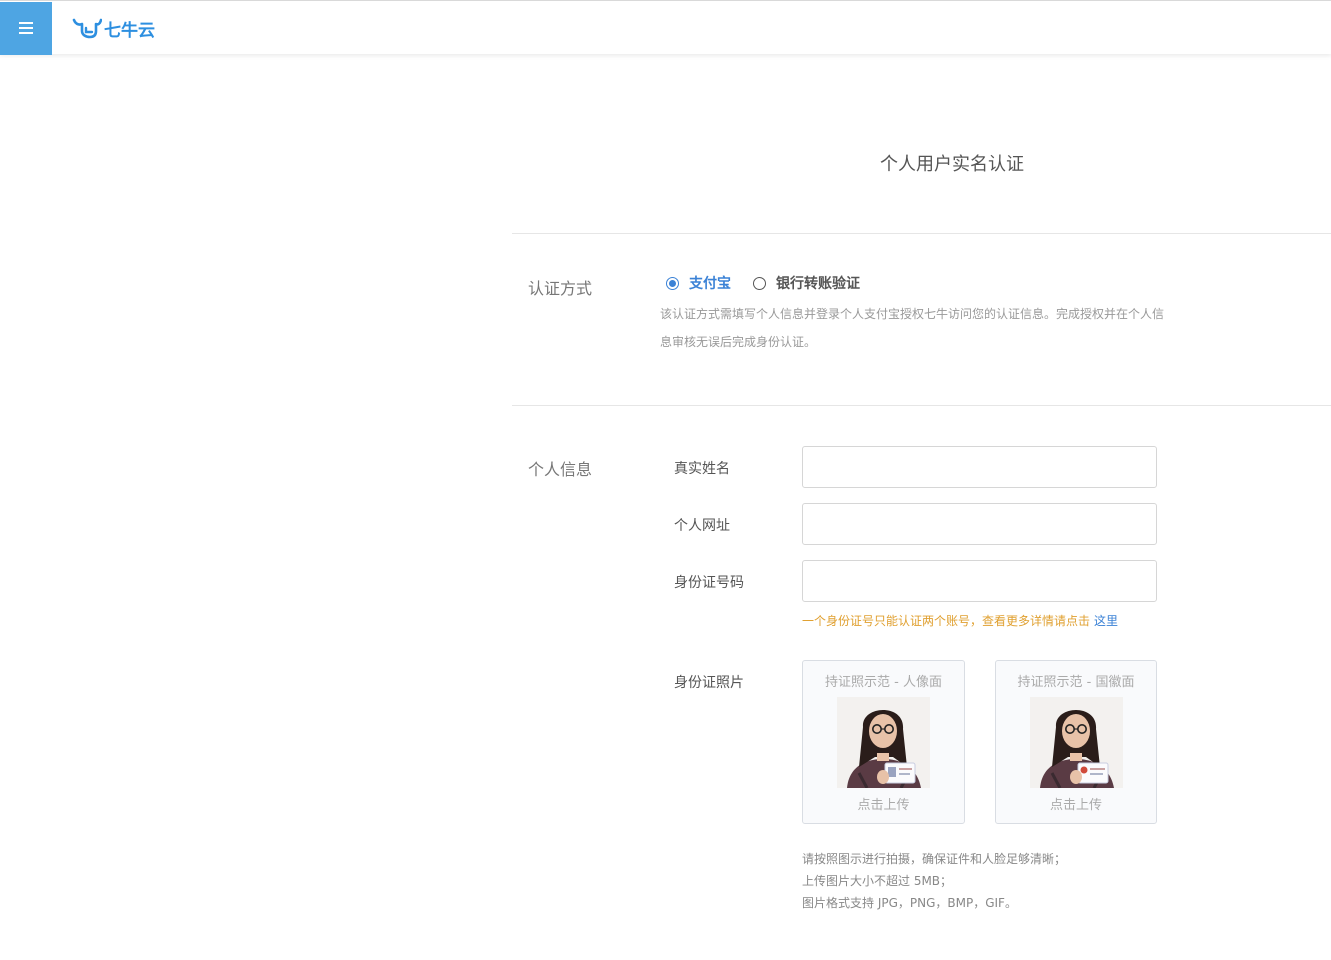 Image resolution: width=1331 pixels, height=960 pixels. I want to click on personal-info-section-label: 个人信息, so click(560, 469).